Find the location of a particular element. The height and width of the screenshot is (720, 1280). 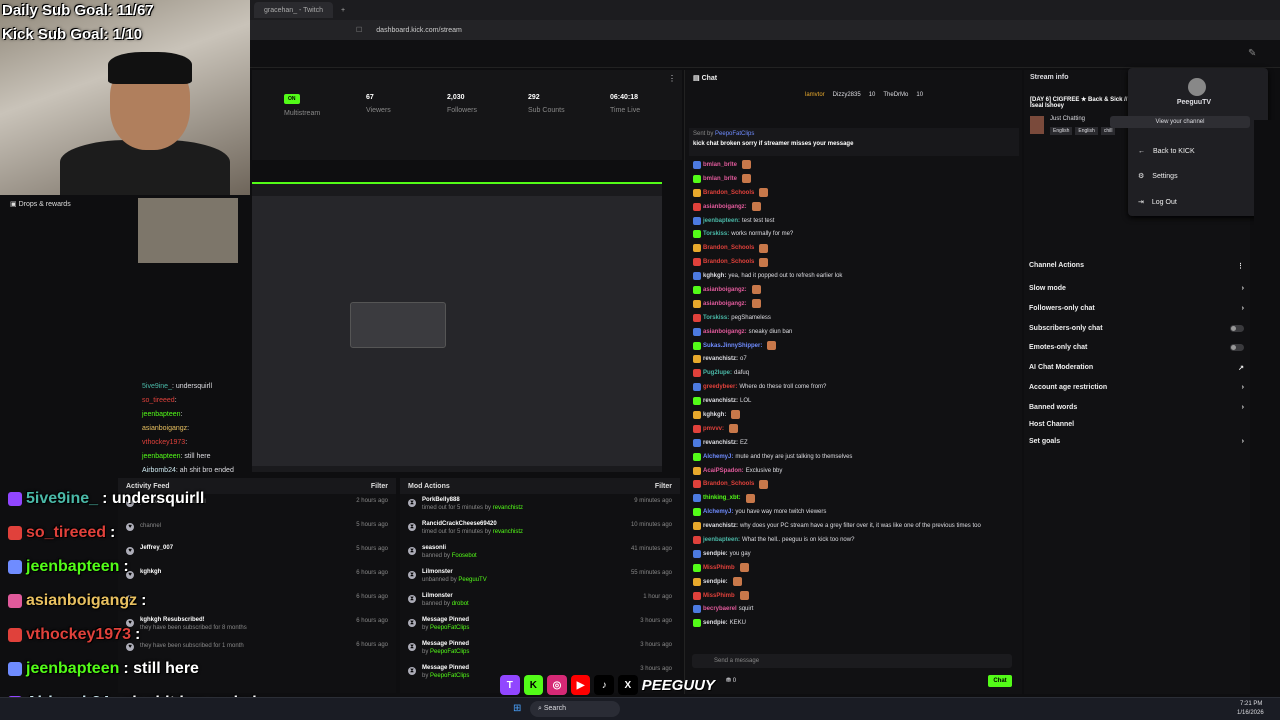

action-set-goals: Set goals › is located at coordinates (1136, 441).